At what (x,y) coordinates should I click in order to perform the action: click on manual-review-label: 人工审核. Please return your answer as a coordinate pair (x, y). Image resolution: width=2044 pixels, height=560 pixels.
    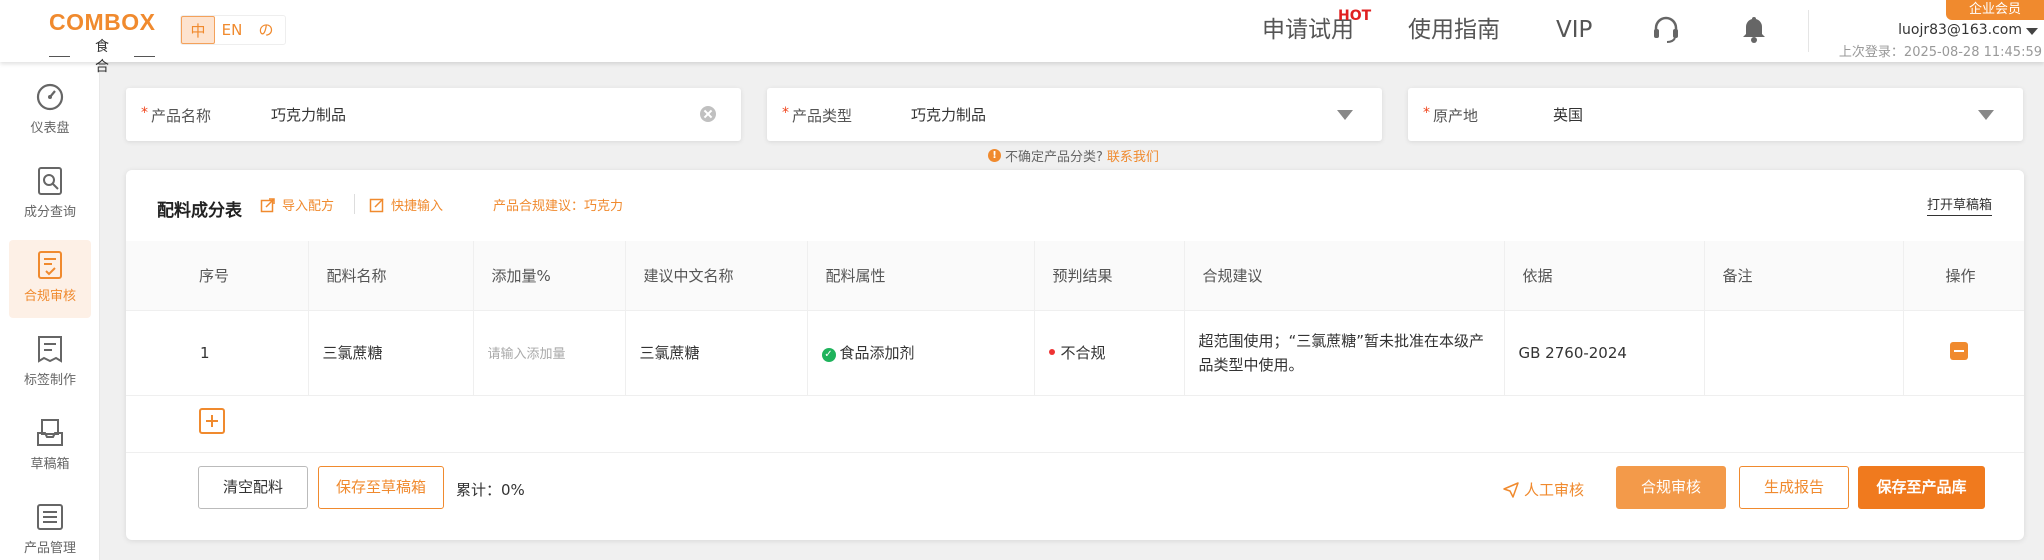
    Looking at the image, I should click on (1554, 490).